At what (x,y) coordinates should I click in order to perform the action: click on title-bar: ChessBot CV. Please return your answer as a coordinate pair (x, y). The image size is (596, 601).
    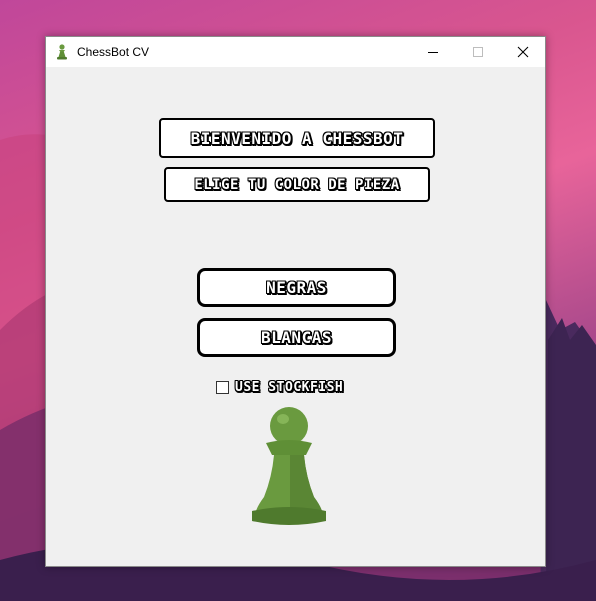
    Looking at the image, I should click on (295, 52).